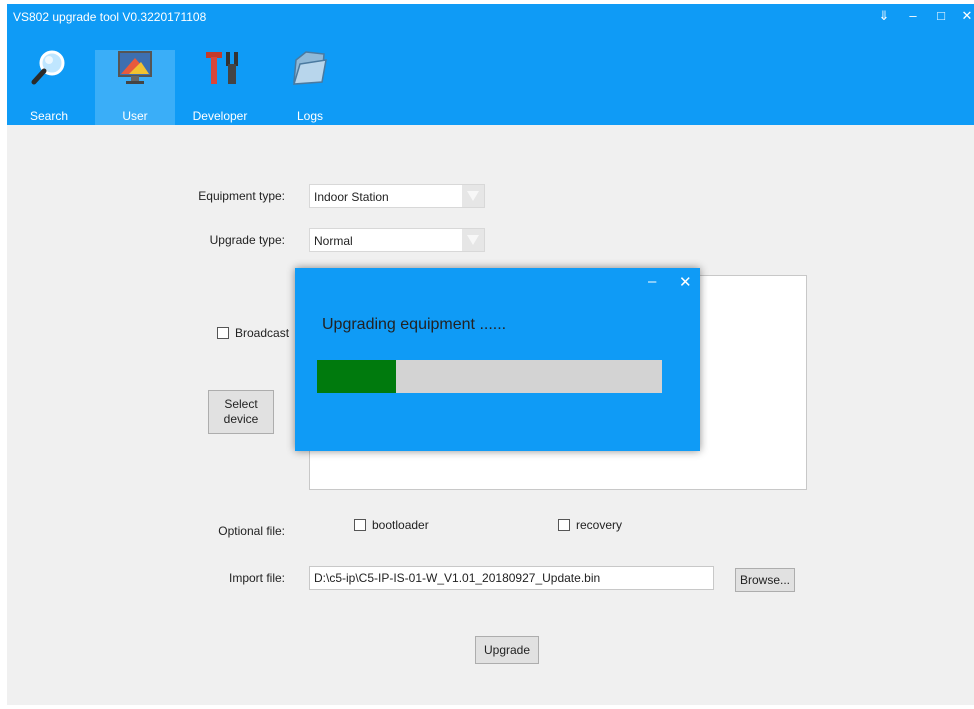 The width and height of the screenshot is (974, 709). What do you see at coordinates (599, 525) in the screenshot?
I see `recovery-label: recovery` at bounding box center [599, 525].